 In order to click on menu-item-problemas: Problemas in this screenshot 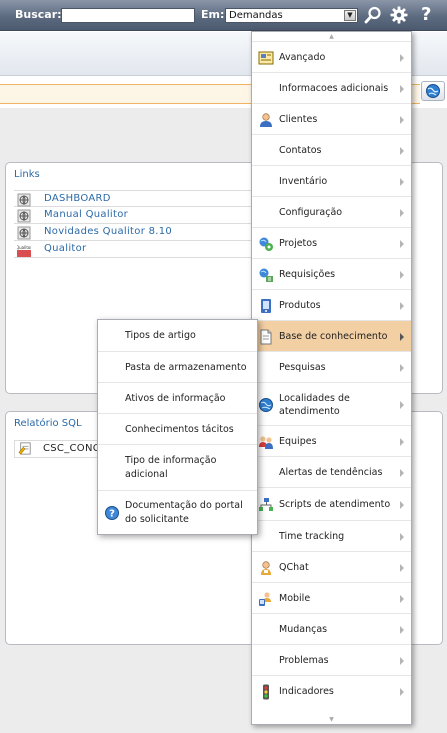, I will do `click(331, 659)`.